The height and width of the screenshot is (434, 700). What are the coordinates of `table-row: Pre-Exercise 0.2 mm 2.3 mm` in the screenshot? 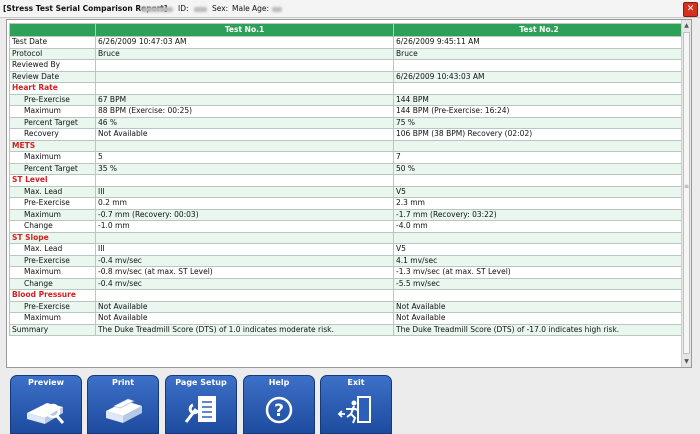 It's located at (347, 203).